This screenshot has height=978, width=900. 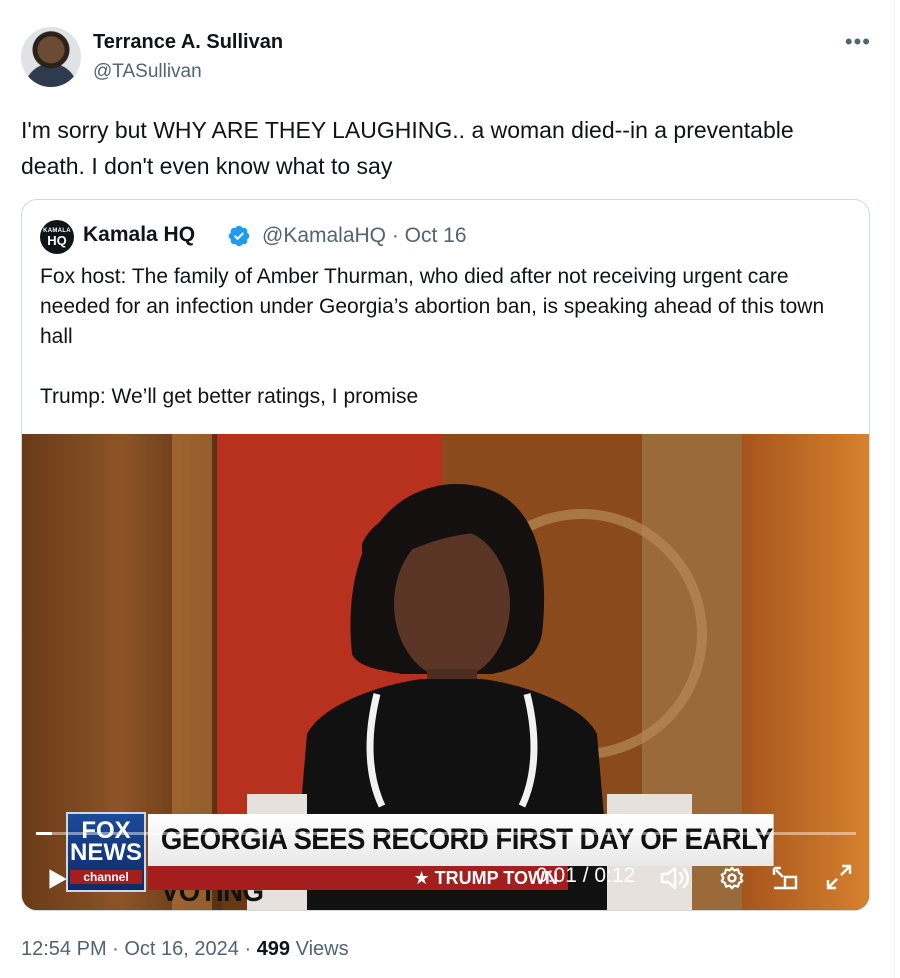 What do you see at coordinates (273, 949) in the screenshot?
I see `views-count: 499` at bounding box center [273, 949].